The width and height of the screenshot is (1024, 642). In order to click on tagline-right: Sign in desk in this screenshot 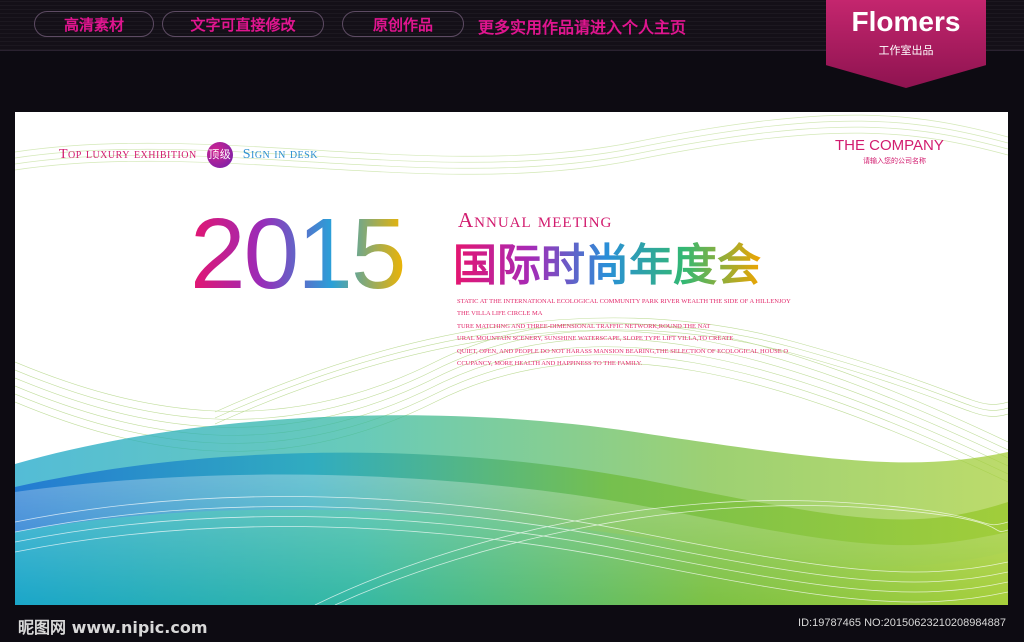, I will do `click(280, 155)`.